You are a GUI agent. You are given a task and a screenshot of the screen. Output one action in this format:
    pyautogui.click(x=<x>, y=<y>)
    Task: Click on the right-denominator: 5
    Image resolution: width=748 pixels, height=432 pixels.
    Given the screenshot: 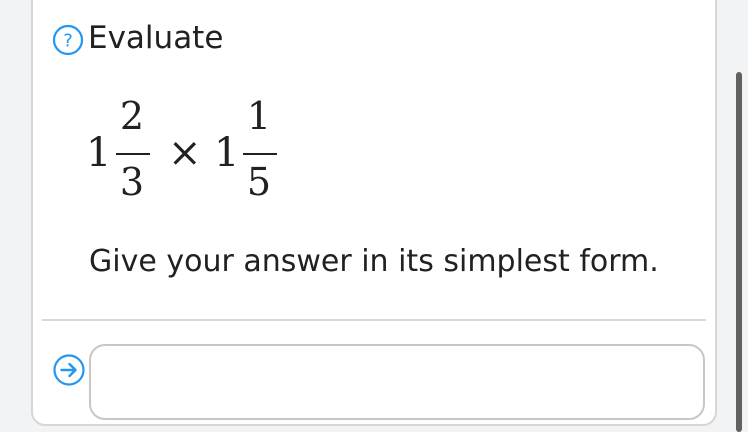 What is the action you would take?
    pyautogui.click(x=259, y=182)
    